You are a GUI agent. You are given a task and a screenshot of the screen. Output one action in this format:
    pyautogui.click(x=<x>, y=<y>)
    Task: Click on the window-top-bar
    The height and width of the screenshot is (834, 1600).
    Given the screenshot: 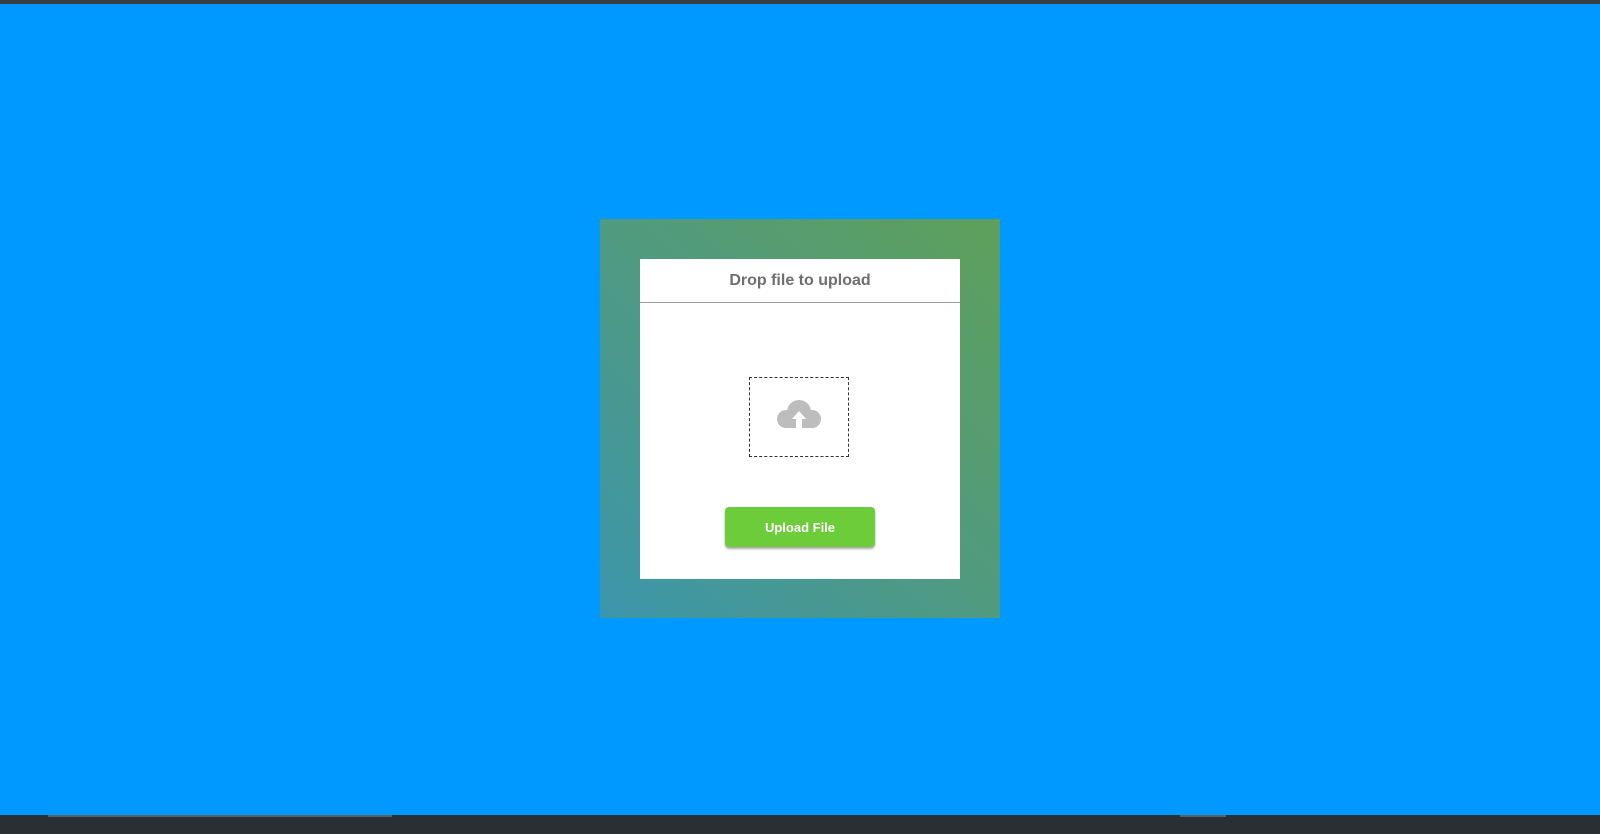 What is the action you would take?
    pyautogui.click(x=800, y=2)
    